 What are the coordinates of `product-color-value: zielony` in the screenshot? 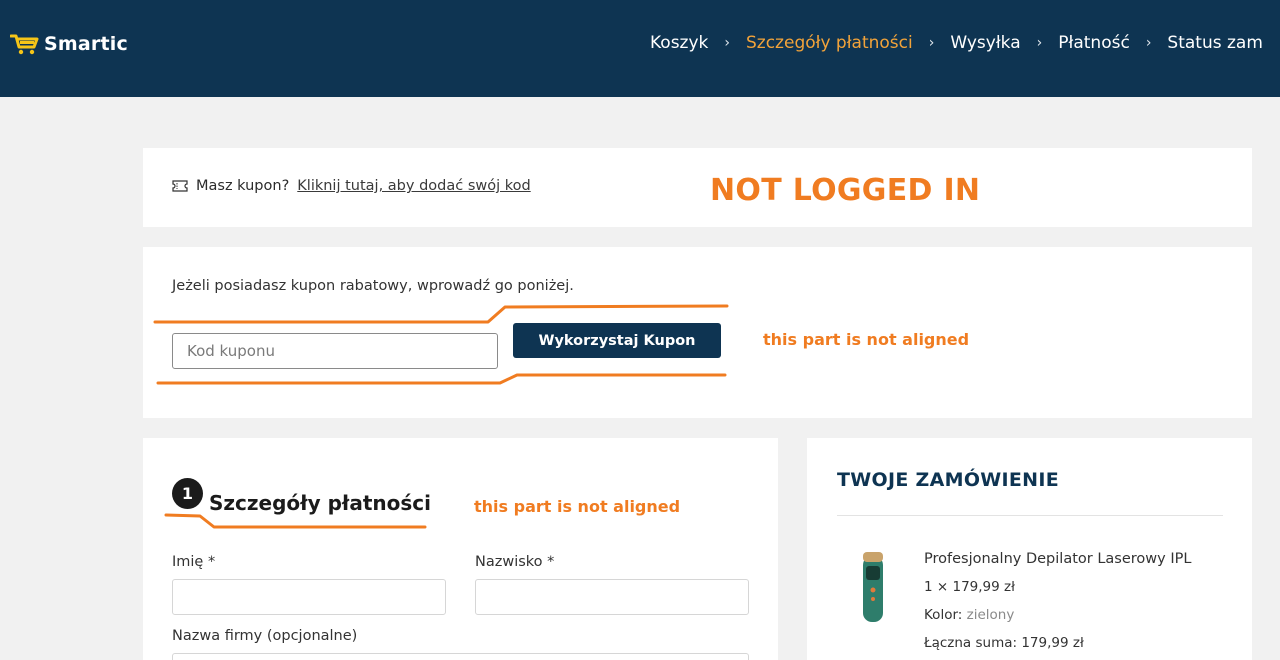 It's located at (990, 615).